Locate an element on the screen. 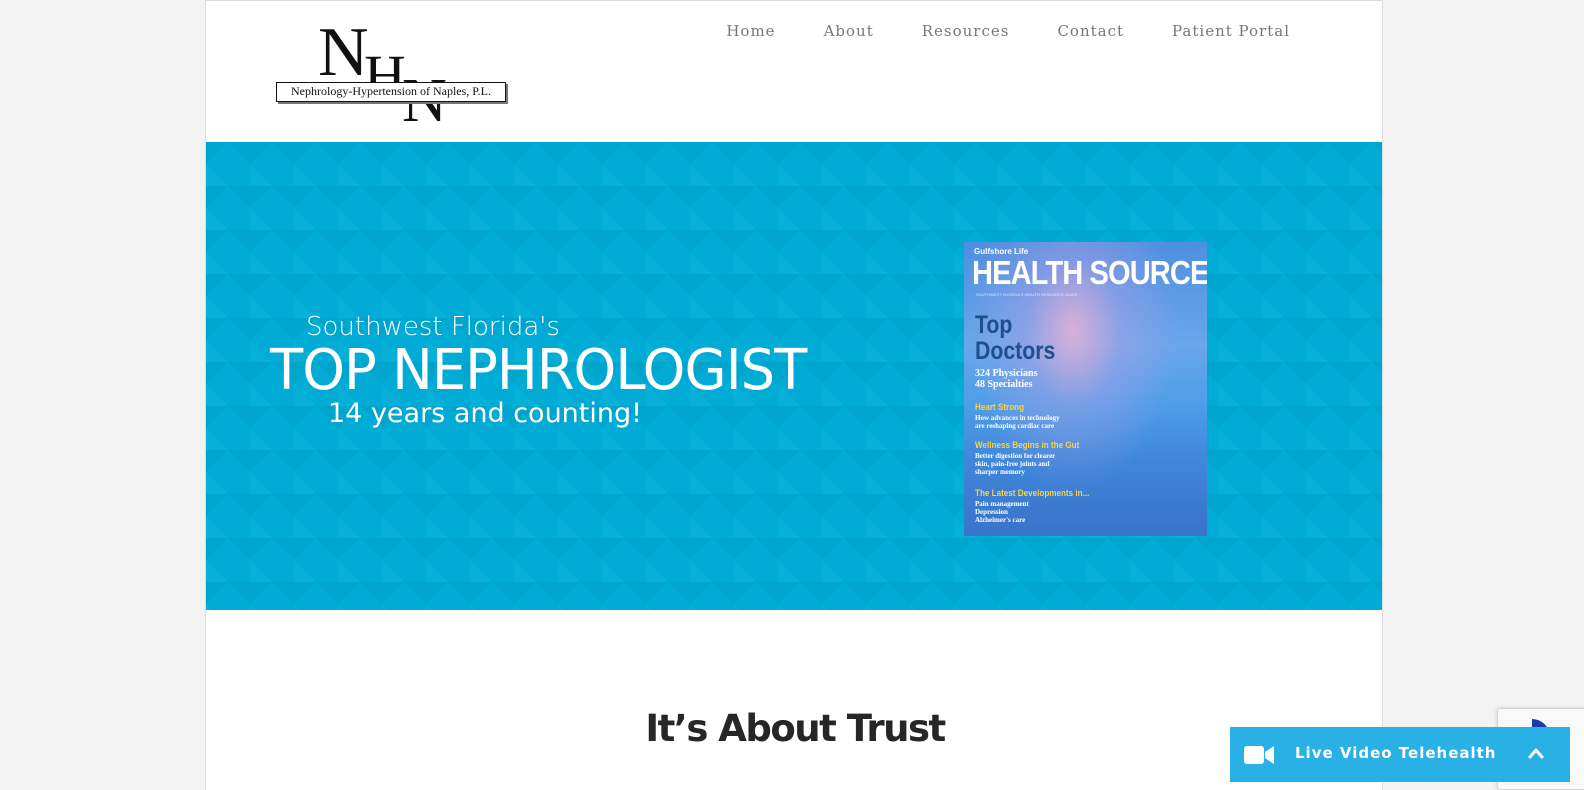  logo-caption: Nephrology-Hypertension of Naples, P.L. is located at coordinates (391, 92).